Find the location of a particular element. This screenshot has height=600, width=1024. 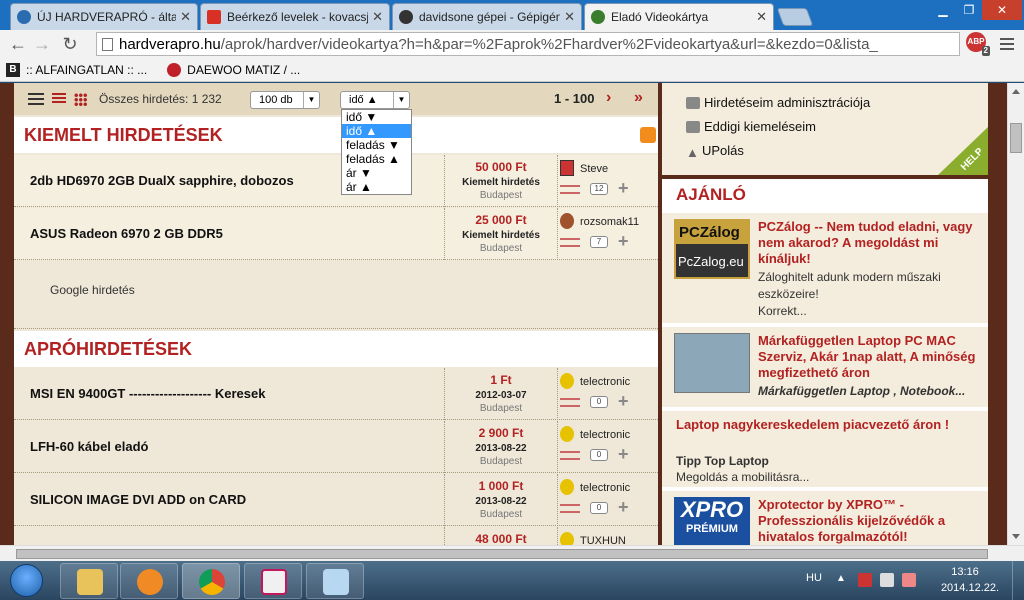

restore-icon: ❐ is located at coordinates (969, 10).